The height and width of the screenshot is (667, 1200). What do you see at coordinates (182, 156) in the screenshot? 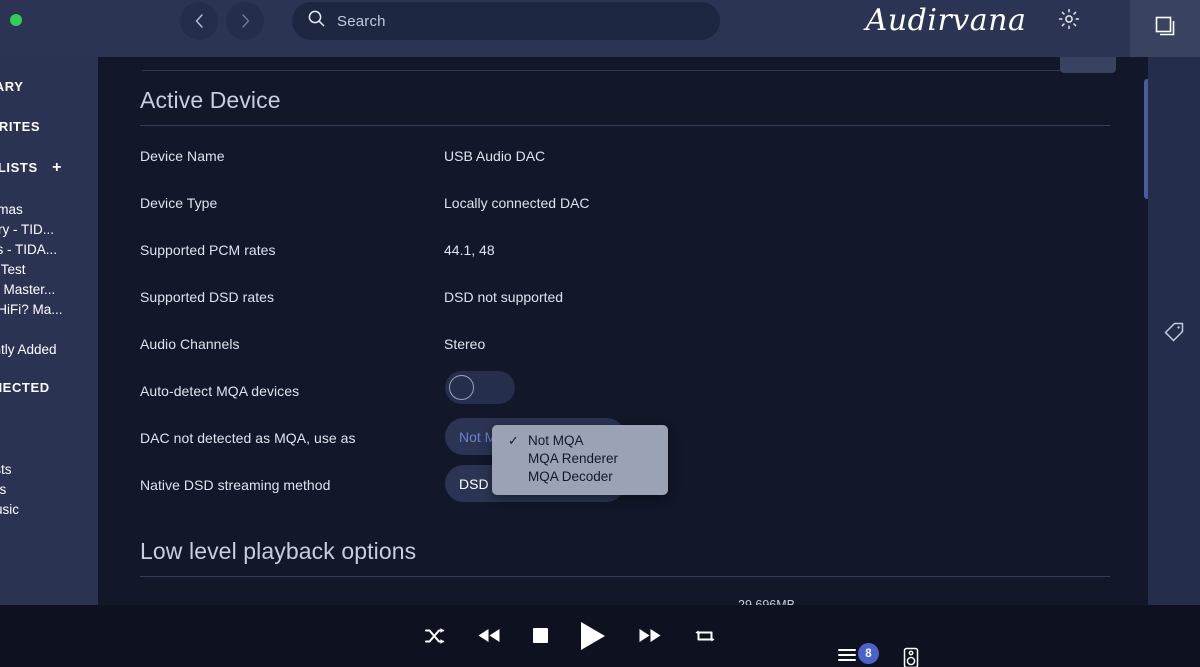
I see `row-label-device-name: Device Name` at bounding box center [182, 156].